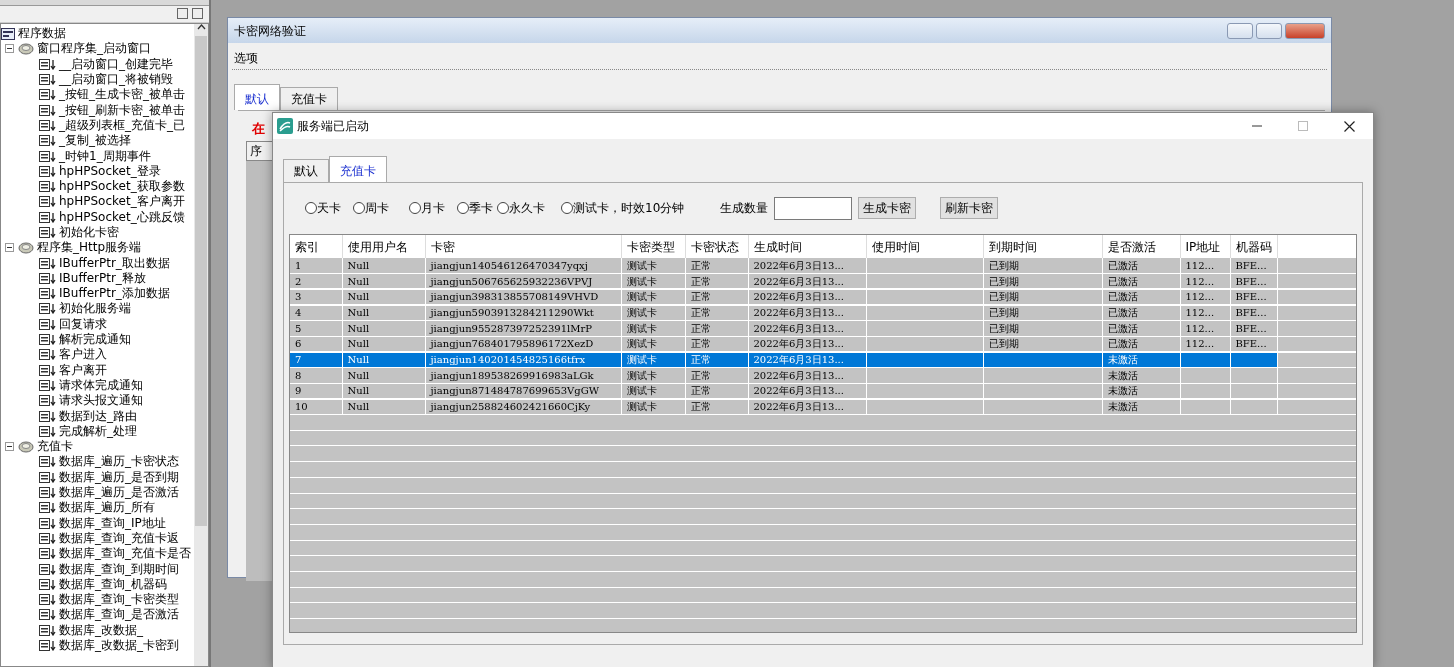 The height and width of the screenshot is (667, 1454). Describe the element at coordinates (119, 538) in the screenshot. I see `tree-item: 数据库_查询_充值卡返` at that location.